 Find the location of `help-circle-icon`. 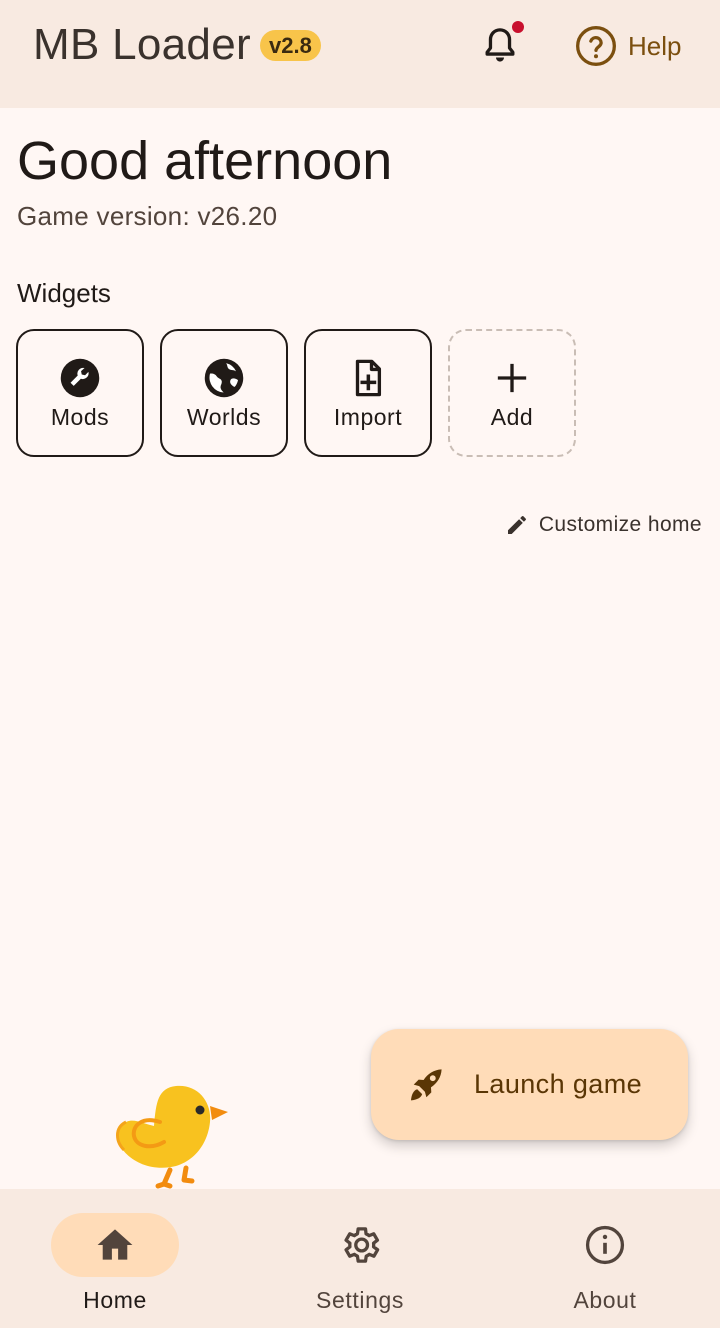

help-circle-icon is located at coordinates (596, 46).